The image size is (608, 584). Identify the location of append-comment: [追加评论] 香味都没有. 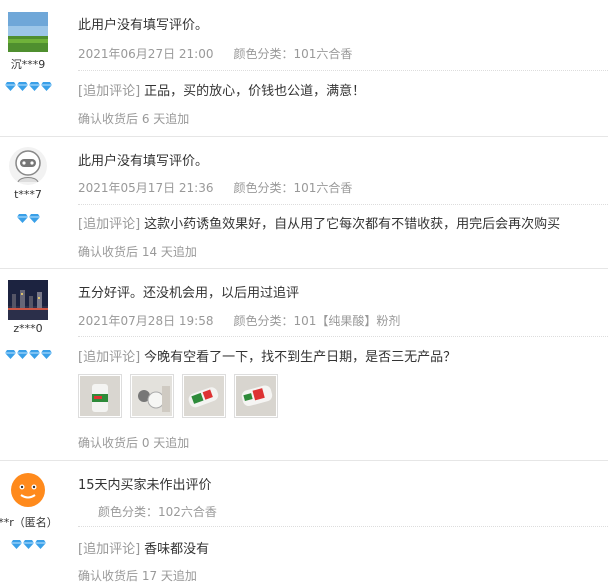
(143, 547).